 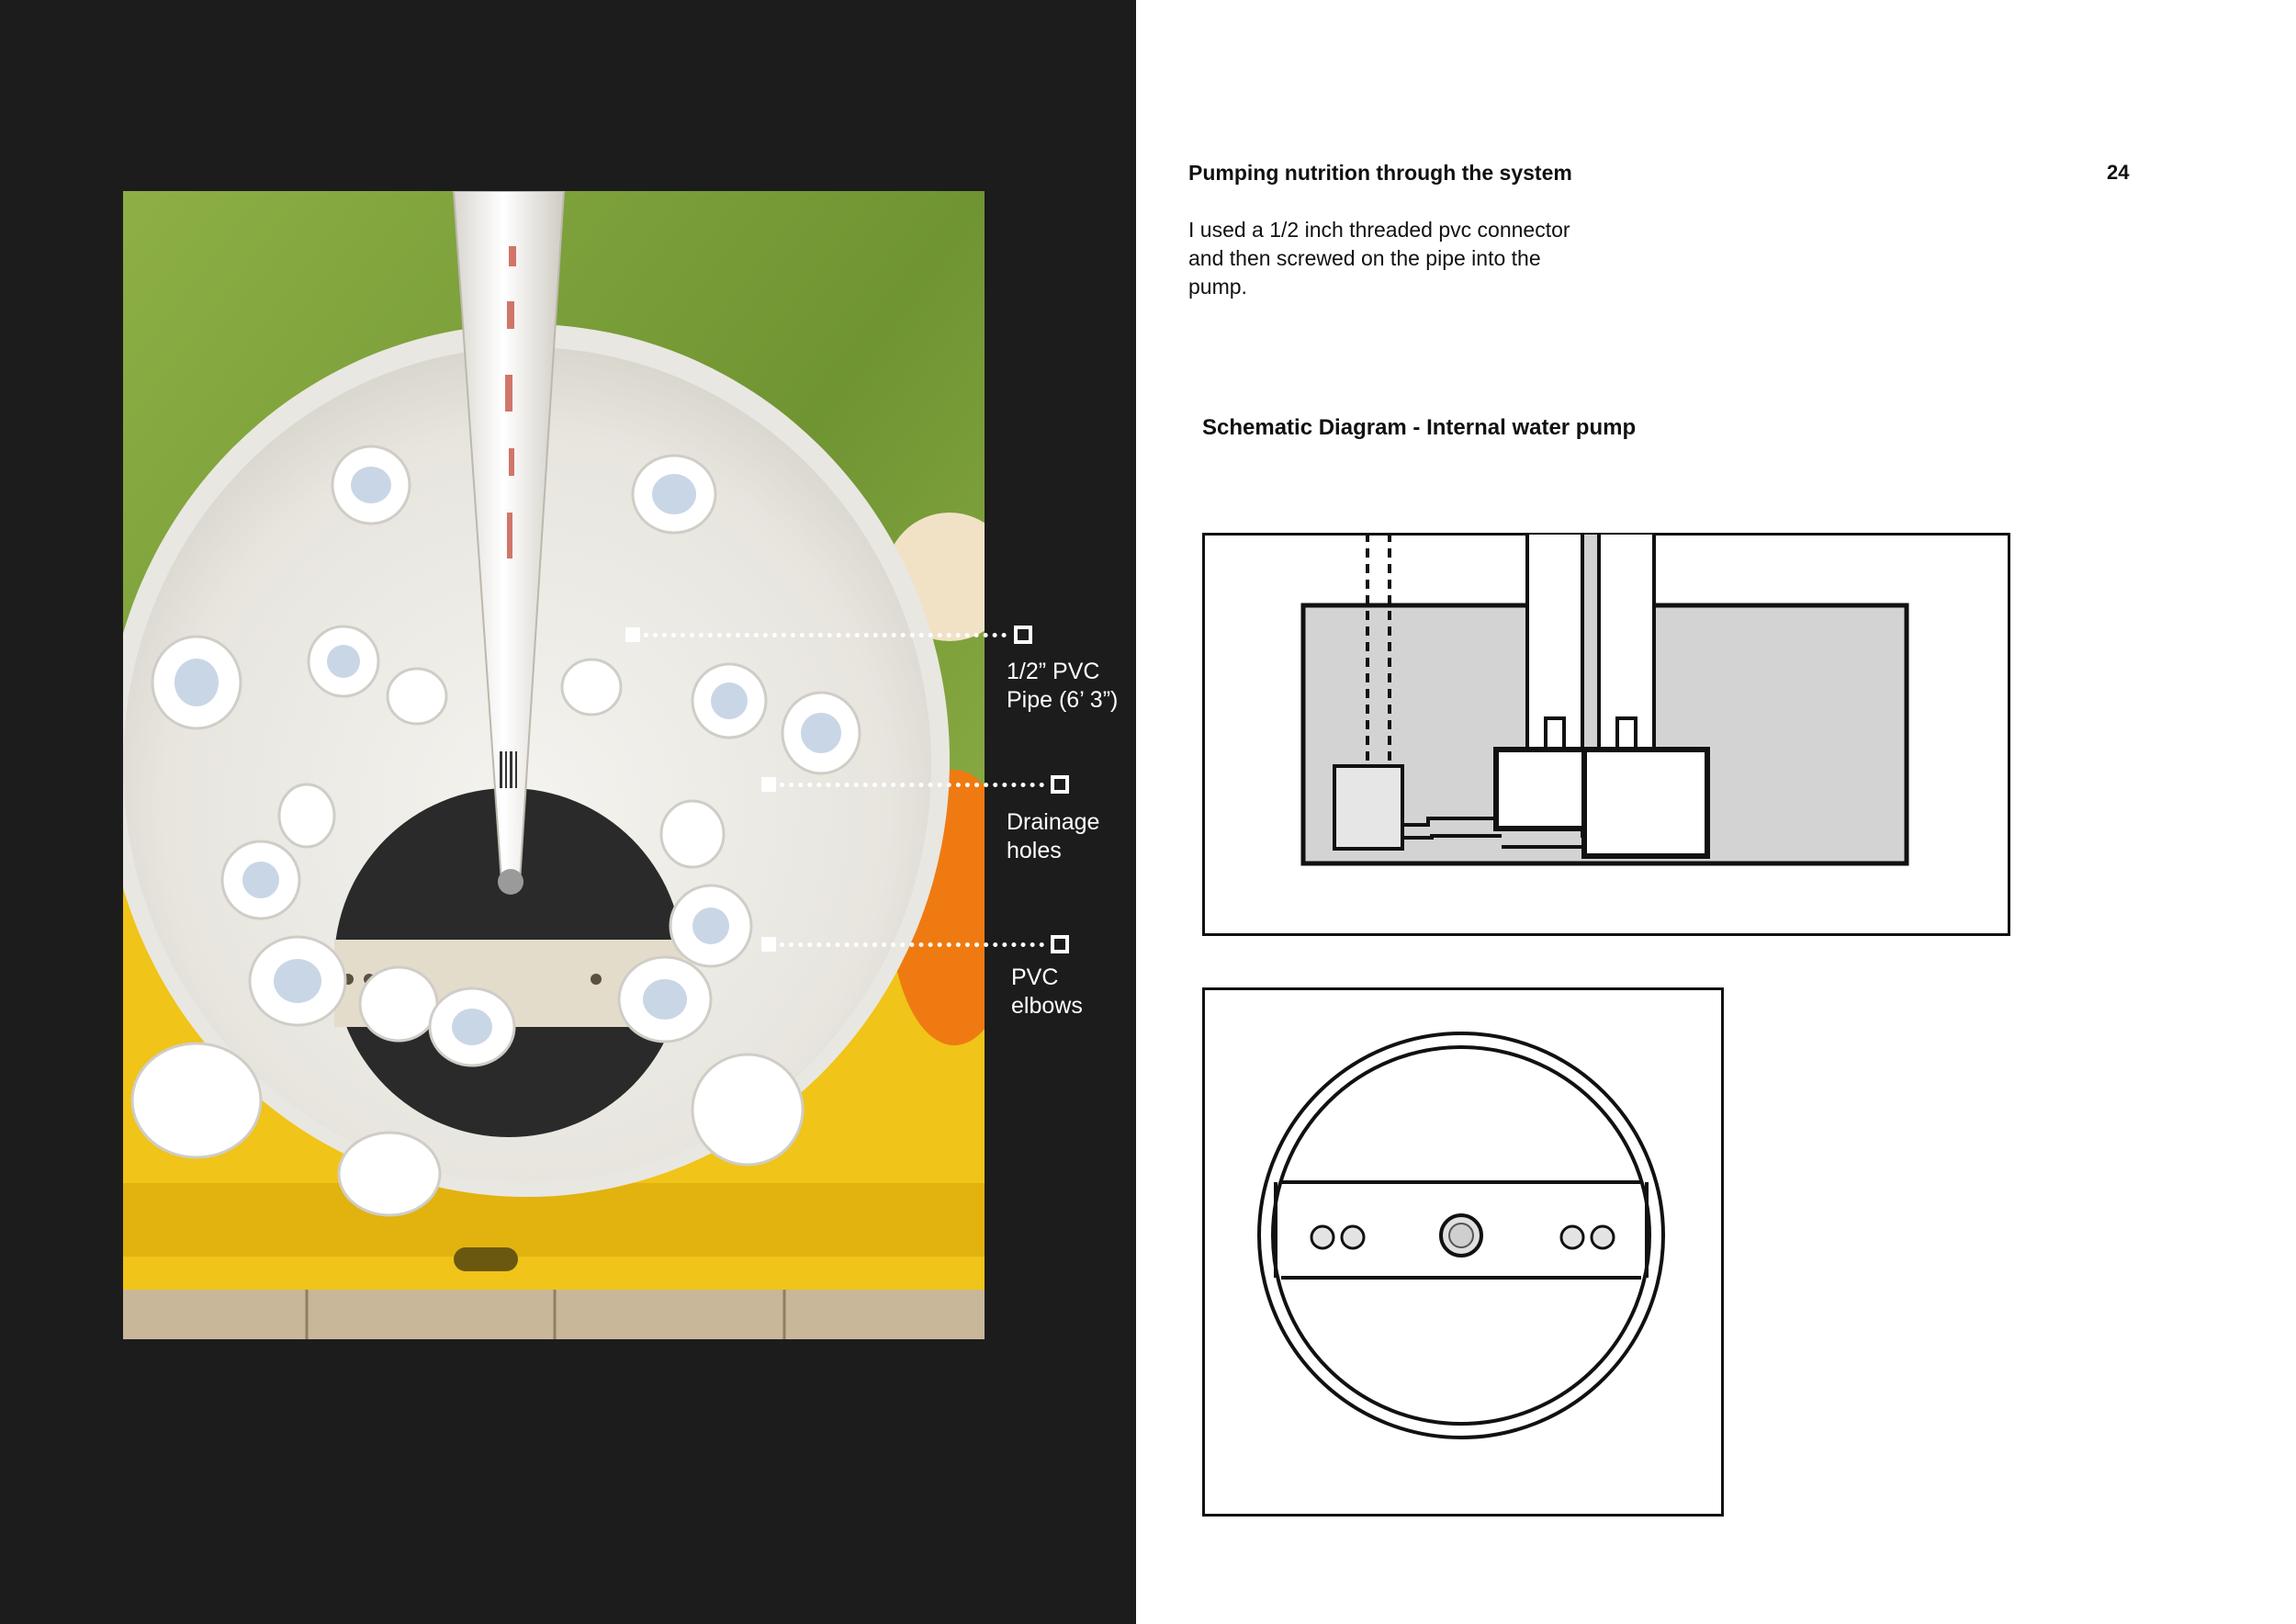 What do you see at coordinates (1060, 944) in the screenshot?
I see `elbows-callout-box` at bounding box center [1060, 944].